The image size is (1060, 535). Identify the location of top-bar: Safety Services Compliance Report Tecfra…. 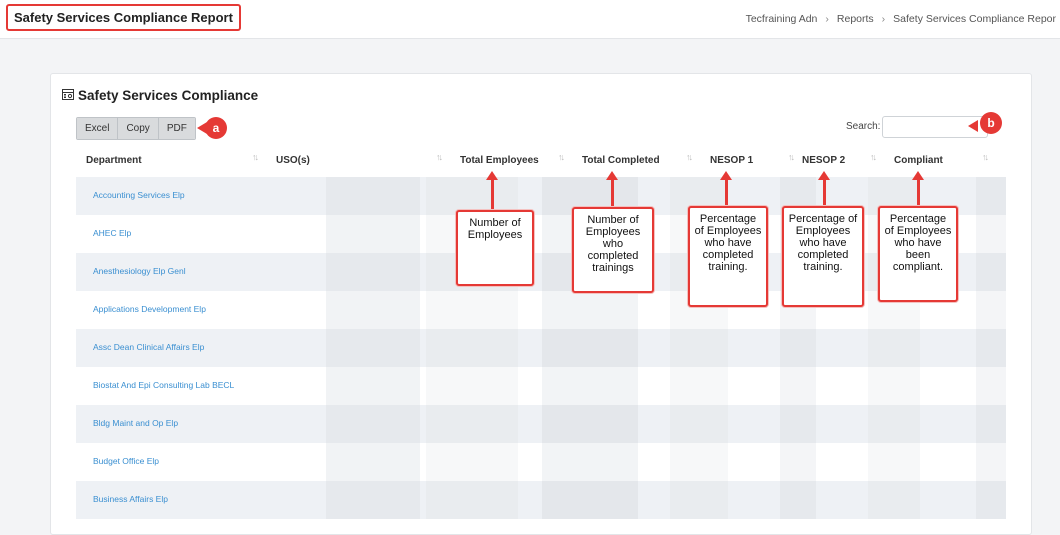
(530, 19).